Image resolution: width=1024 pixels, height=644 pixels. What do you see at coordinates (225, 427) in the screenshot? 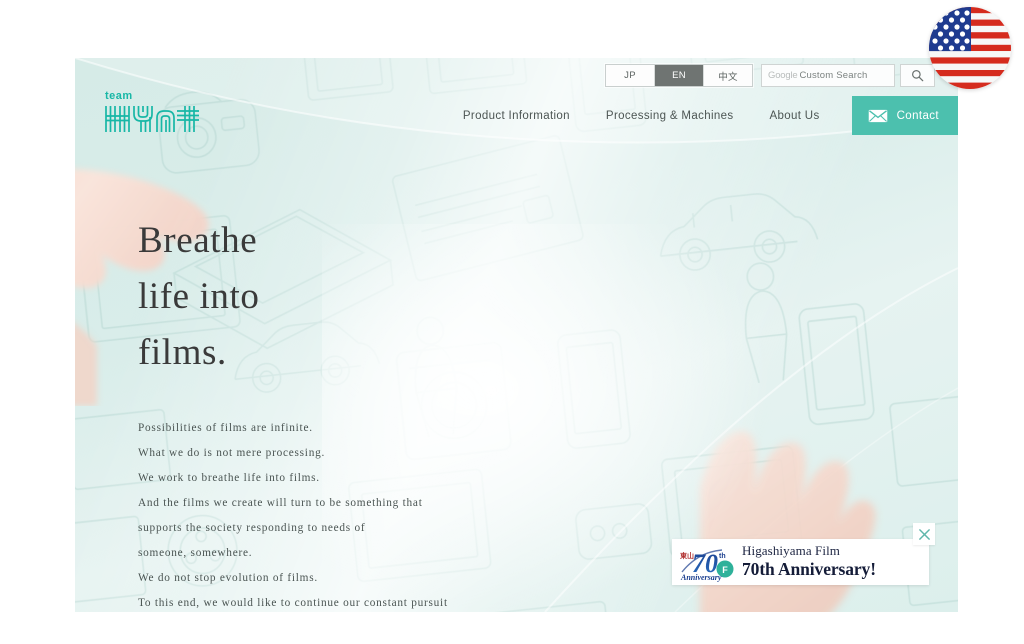
I see `hero-body-line-1: Possibilities of films are infinite.` at bounding box center [225, 427].